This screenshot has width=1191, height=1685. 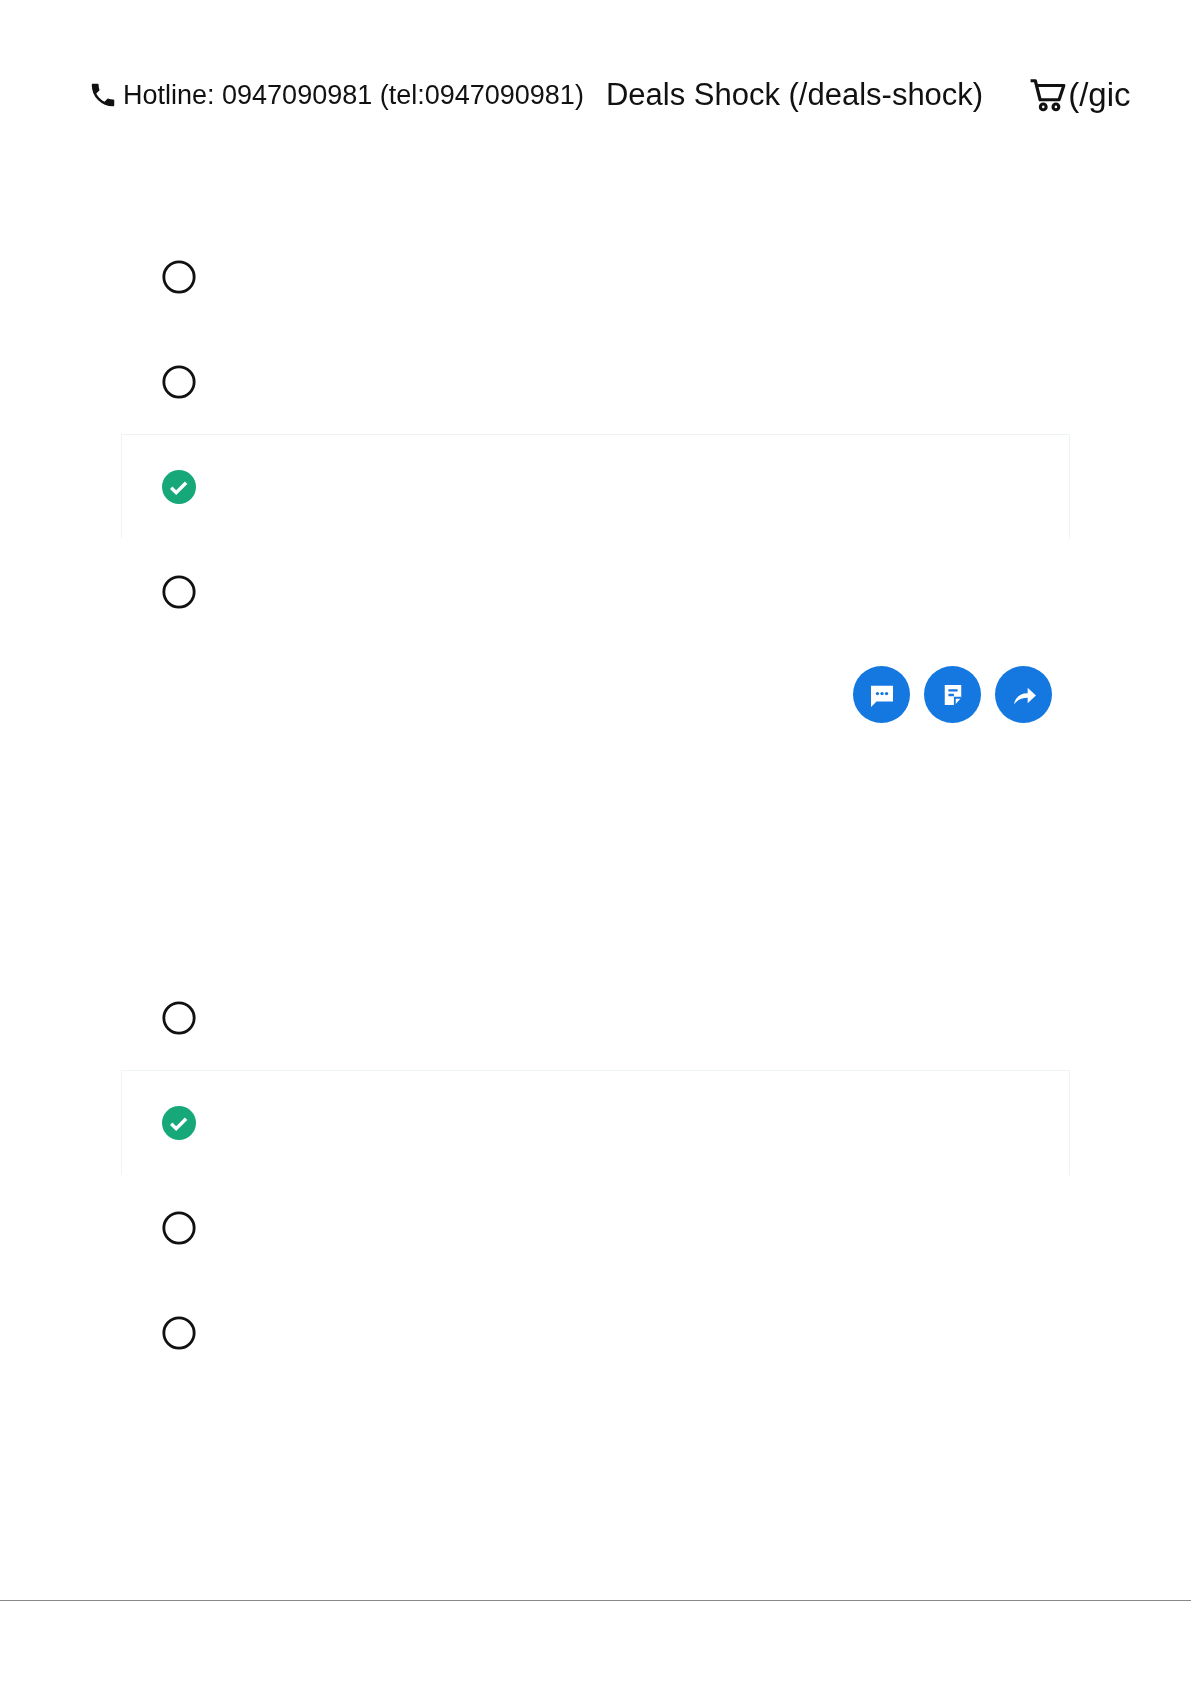 I want to click on deals-link: Deals Shock (/deals-shock), so click(x=794, y=95).